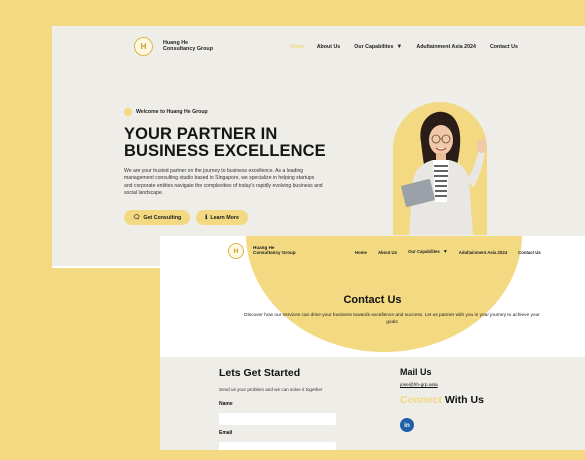 This screenshot has width=585, height=460. I want to click on name-label: Name, so click(226, 404).